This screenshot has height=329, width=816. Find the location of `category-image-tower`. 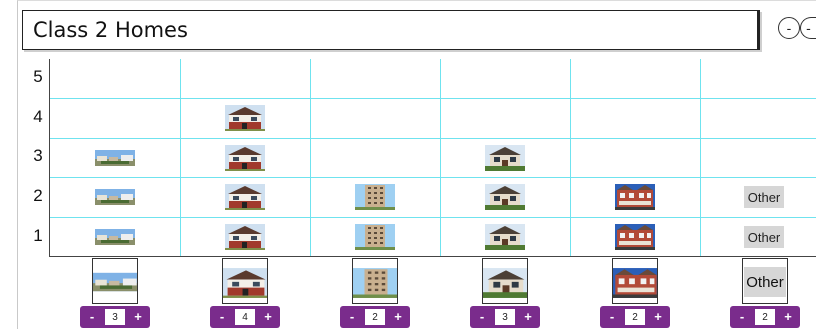

category-image-tower is located at coordinates (375, 281).